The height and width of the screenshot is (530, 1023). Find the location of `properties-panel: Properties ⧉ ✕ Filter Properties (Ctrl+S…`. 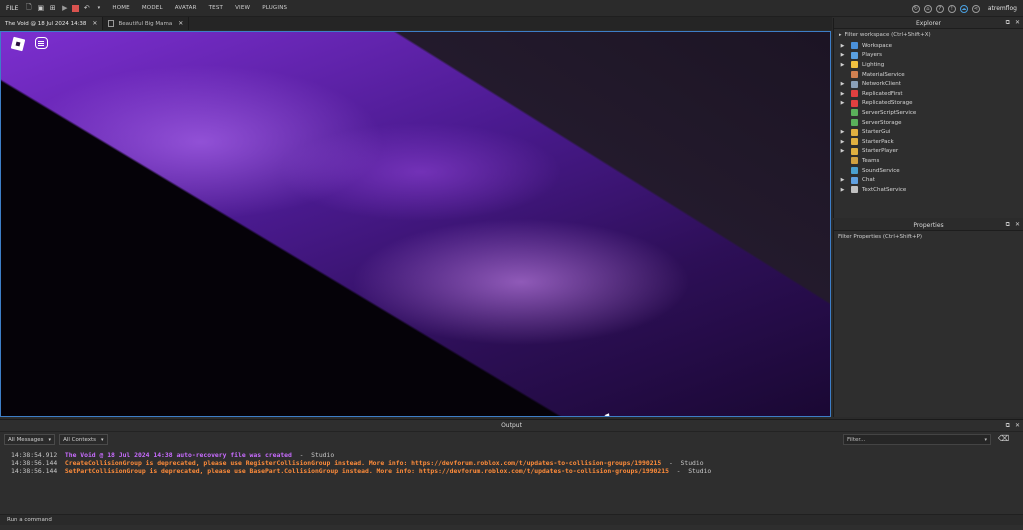

properties-panel: Properties ⧉ ✕ Filter Properties (Ctrl+S… is located at coordinates (928, 318).